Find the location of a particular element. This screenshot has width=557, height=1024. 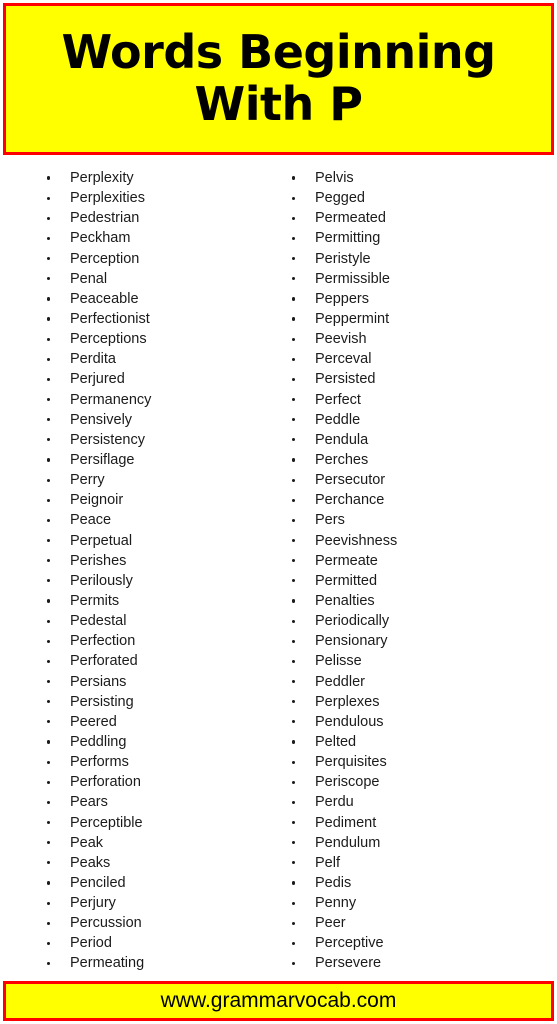

word-label: Perceptible is located at coordinates (106, 822).